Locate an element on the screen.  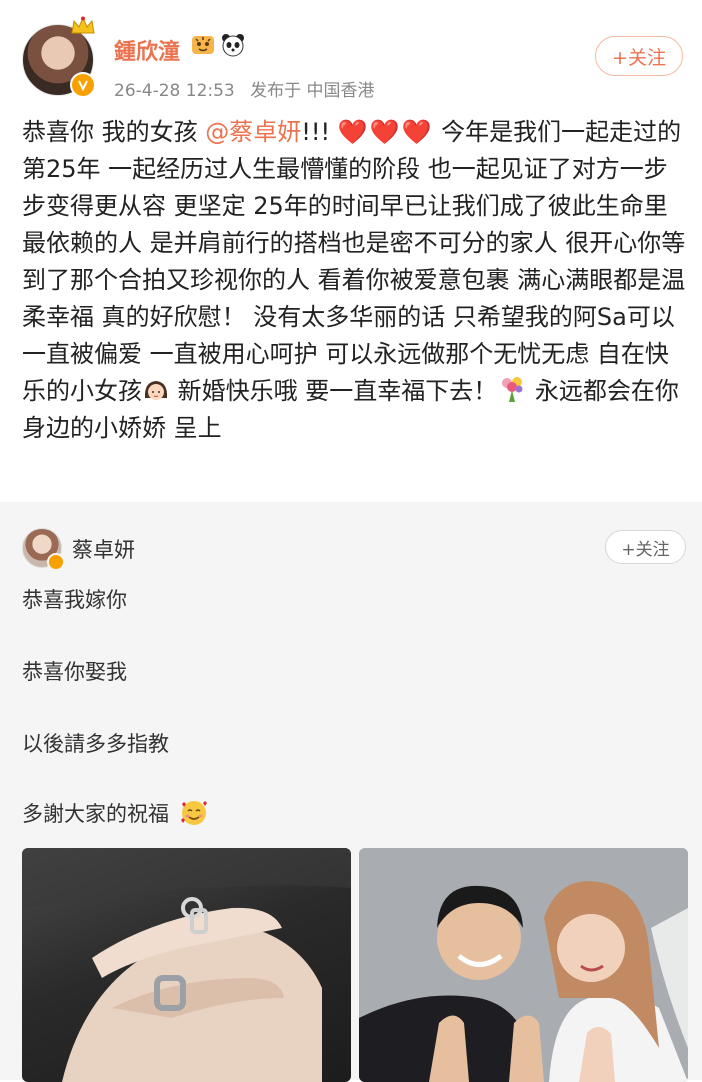
author-avatar is located at coordinates (59, 57).